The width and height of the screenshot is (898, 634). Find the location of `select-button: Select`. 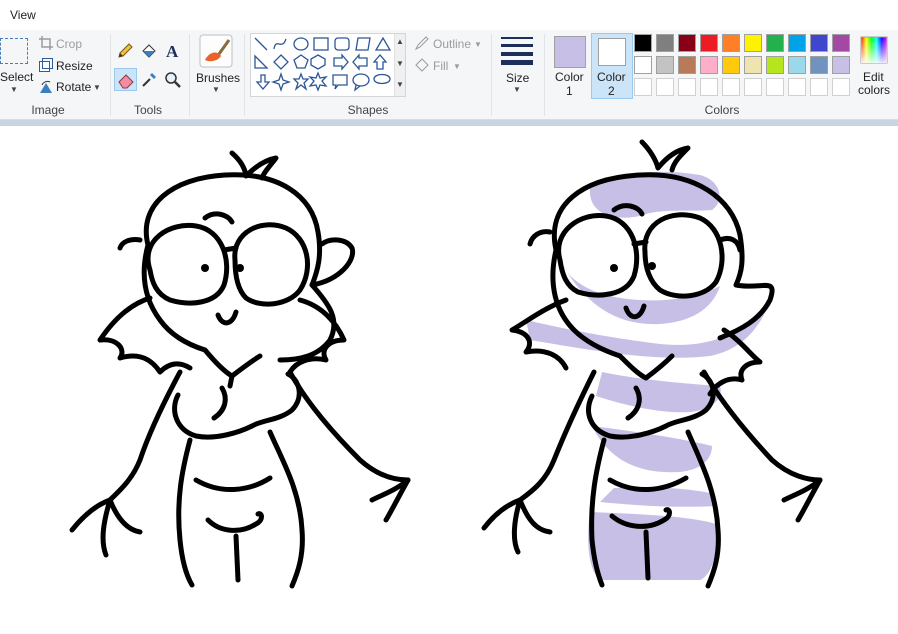

select-button: Select is located at coordinates (16, 77).